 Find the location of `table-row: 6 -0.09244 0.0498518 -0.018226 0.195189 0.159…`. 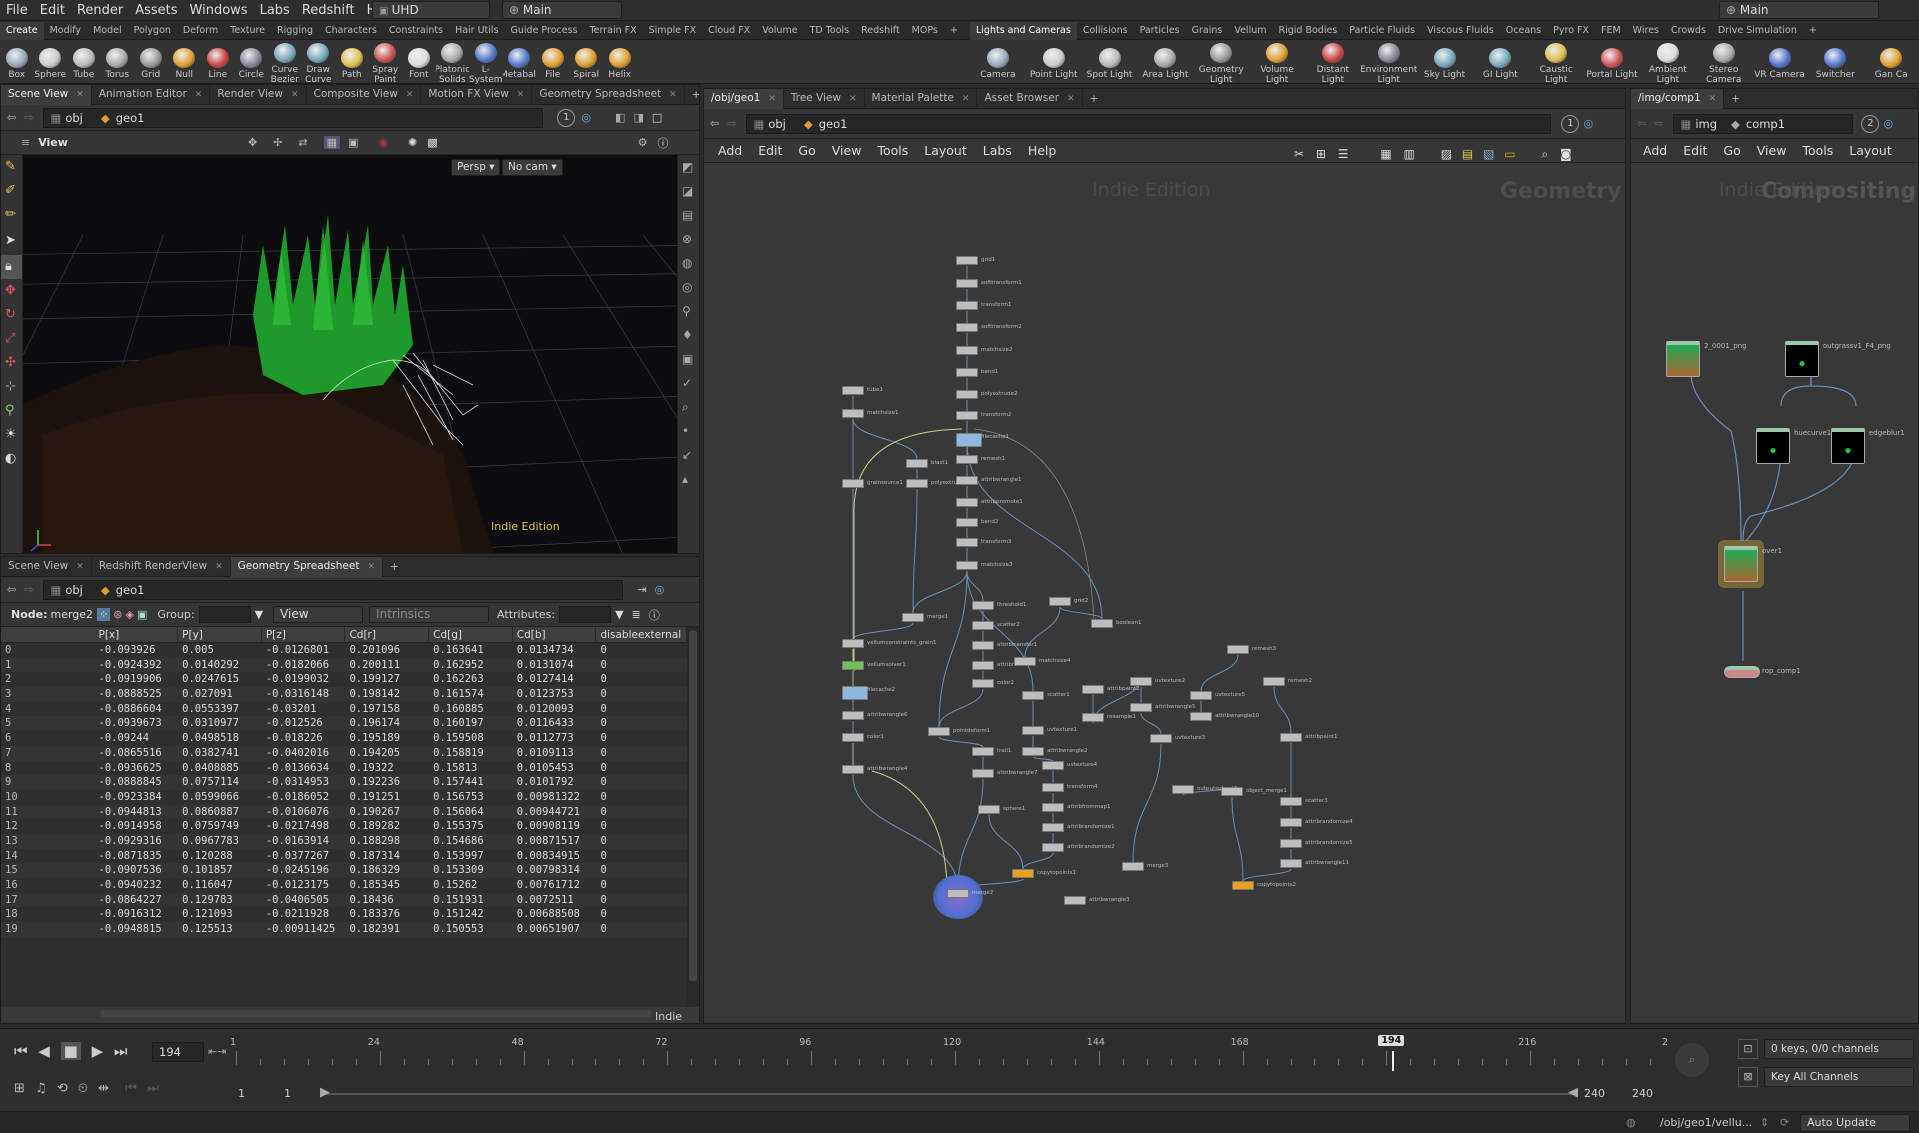

table-row: 6 -0.09244 0.0498518 -0.018226 0.195189 0.159… is located at coordinates (344, 738).